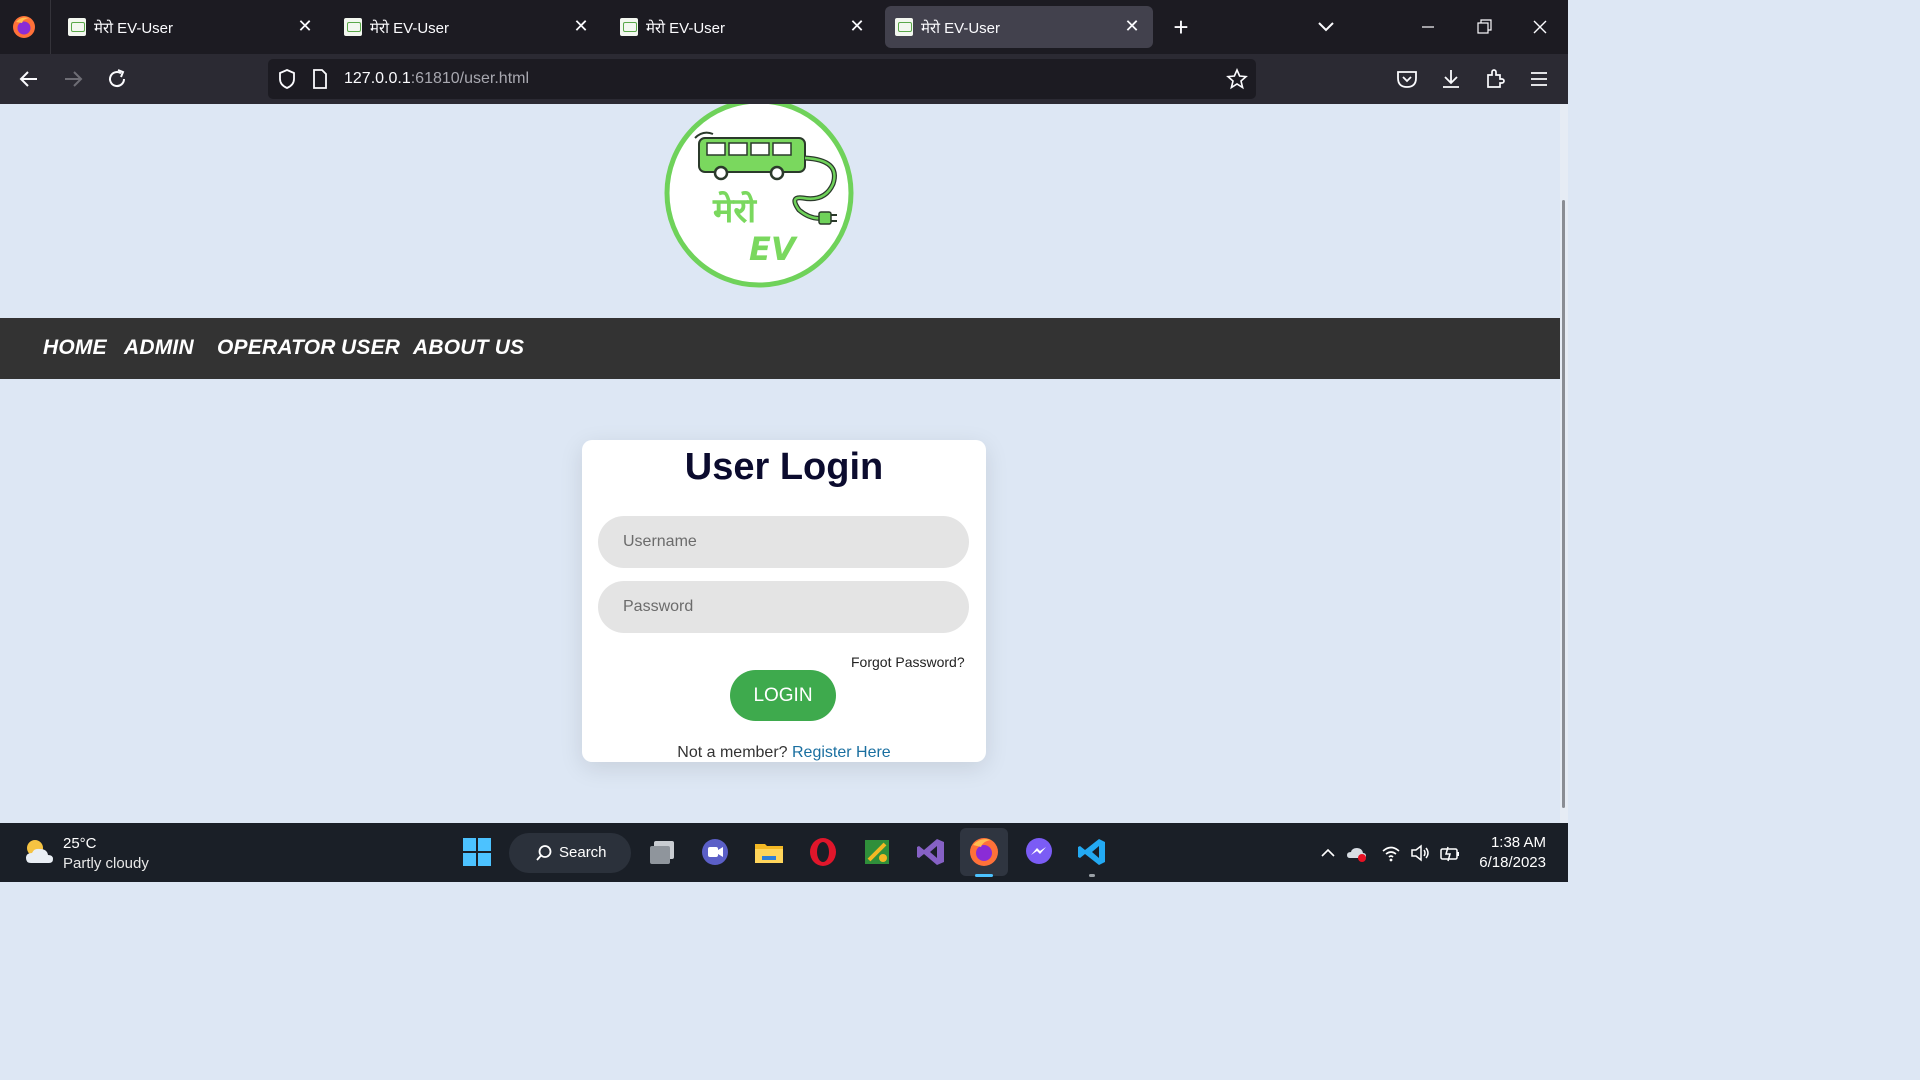 The width and height of the screenshot is (1920, 1080). Describe the element at coordinates (662, 852) in the screenshot. I see `task-view-icon` at that location.